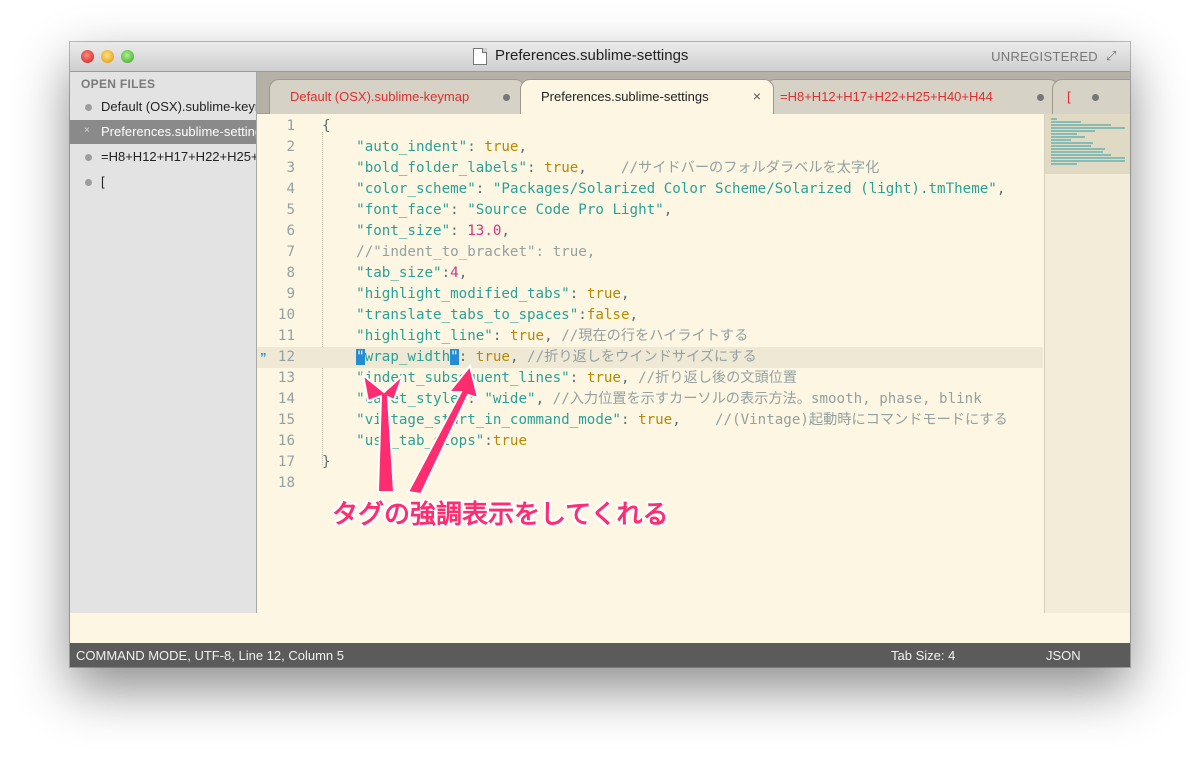  Describe the element at coordinates (286, 378) in the screenshot. I see `line-number: 13` at that location.